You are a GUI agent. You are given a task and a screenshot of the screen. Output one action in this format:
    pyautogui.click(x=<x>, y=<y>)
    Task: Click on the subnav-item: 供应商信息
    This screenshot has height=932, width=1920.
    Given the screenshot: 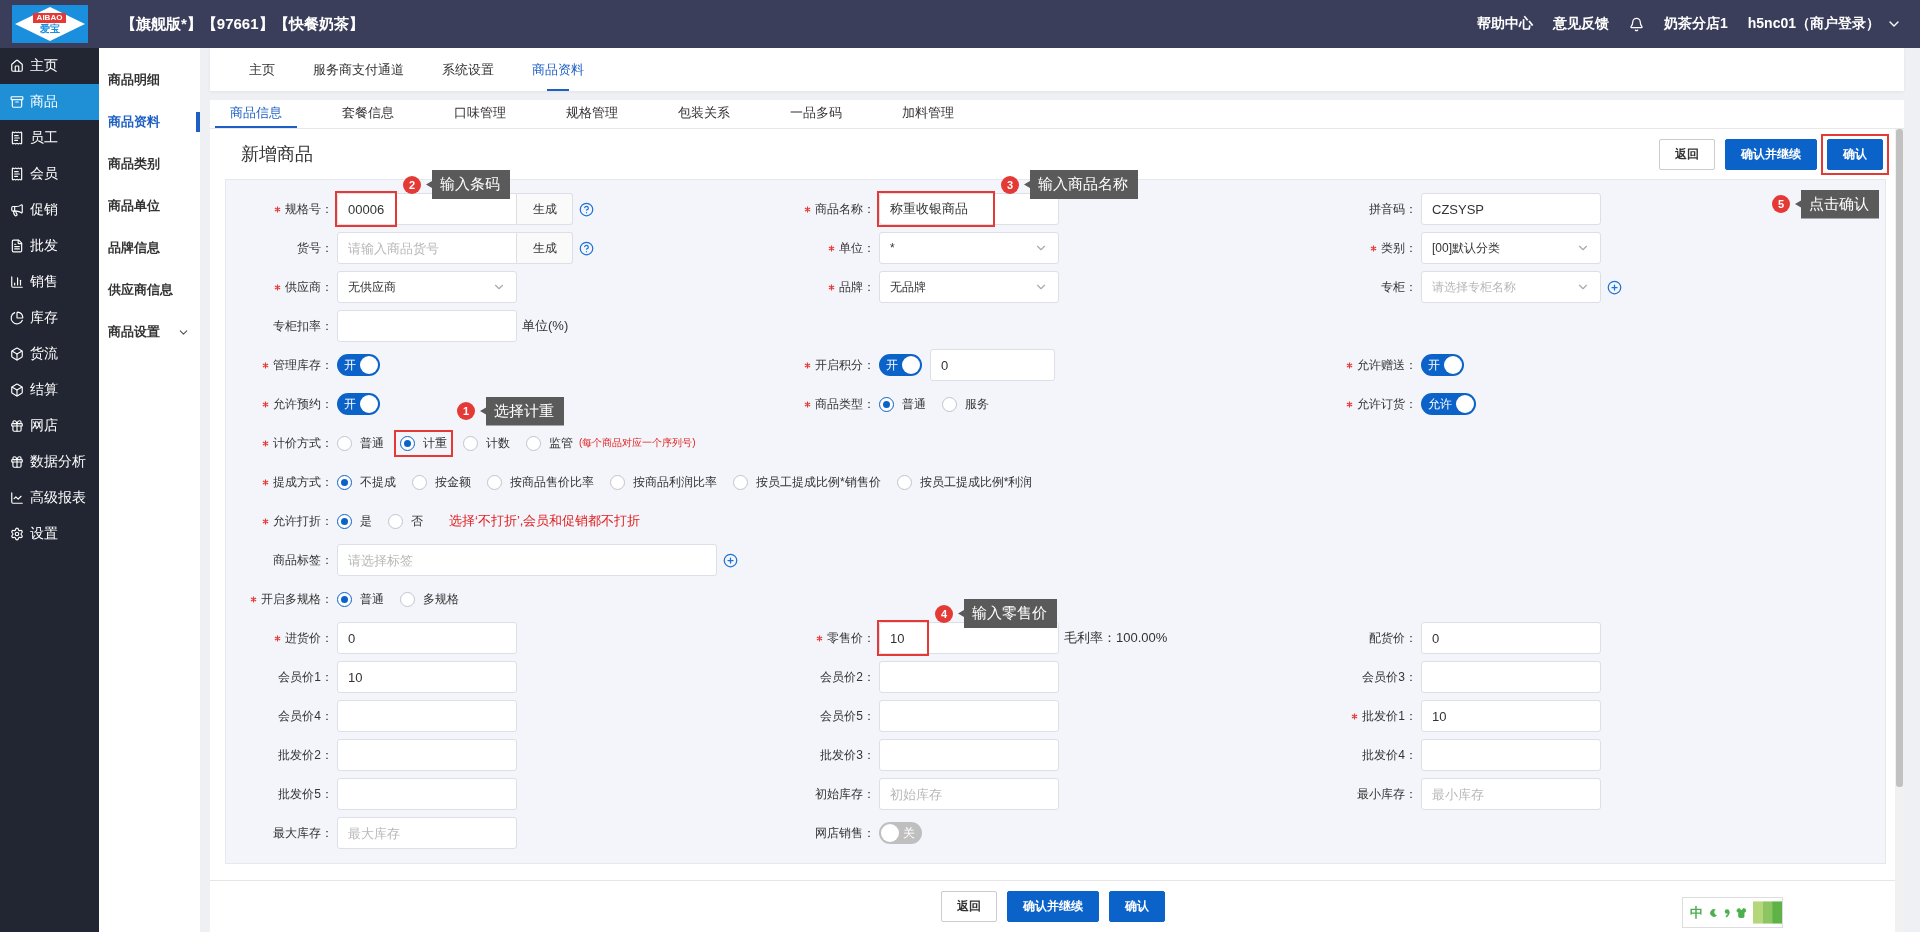 What is the action you would take?
    pyautogui.click(x=149, y=290)
    